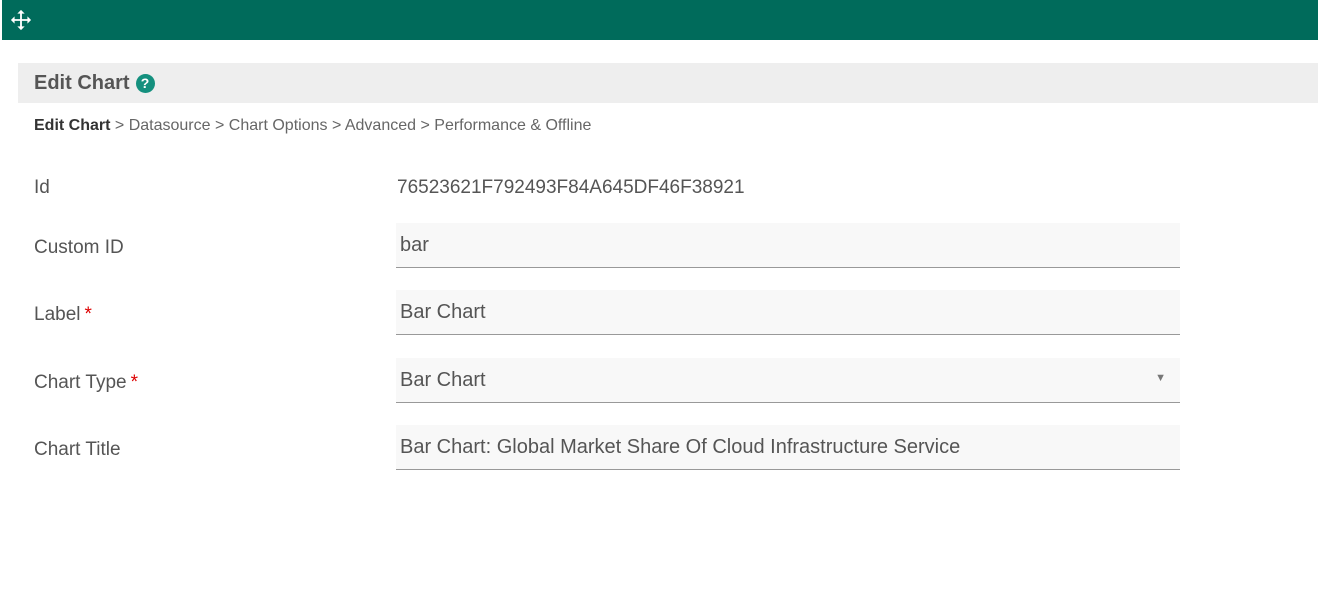 The height and width of the screenshot is (616, 1318). I want to click on breadcrumb-edit-chart: Edit Chart, so click(72, 125).